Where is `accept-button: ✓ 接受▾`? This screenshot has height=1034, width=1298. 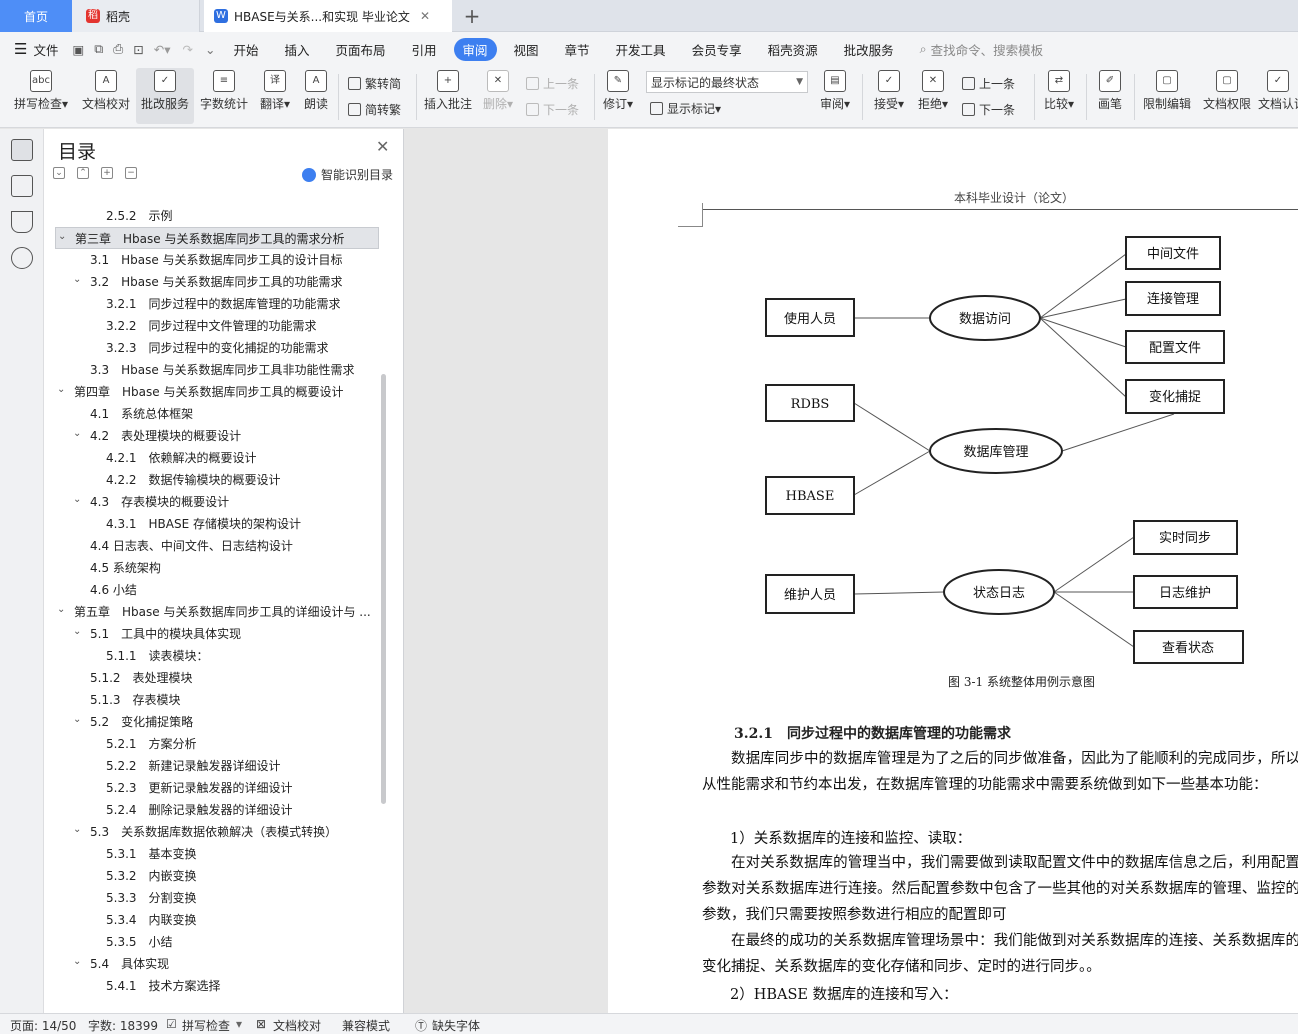 accept-button: ✓ 接受▾ is located at coordinates (889, 96).